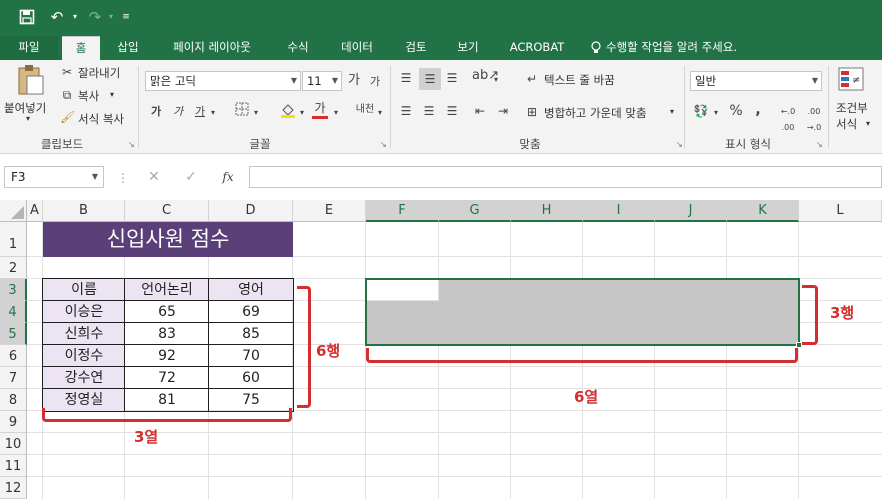 This screenshot has height=499, width=882. Describe the element at coordinates (429, 111) in the screenshot. I see `align-center-icon: ☰` at that location.